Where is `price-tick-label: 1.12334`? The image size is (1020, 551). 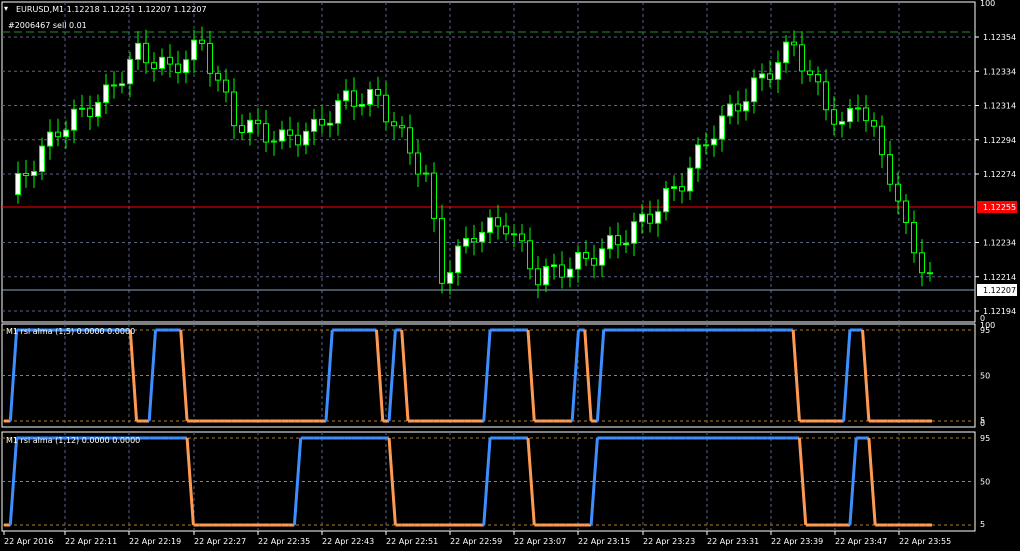 price-tick-label: 1.12334 is located at coordinates (999, 71).